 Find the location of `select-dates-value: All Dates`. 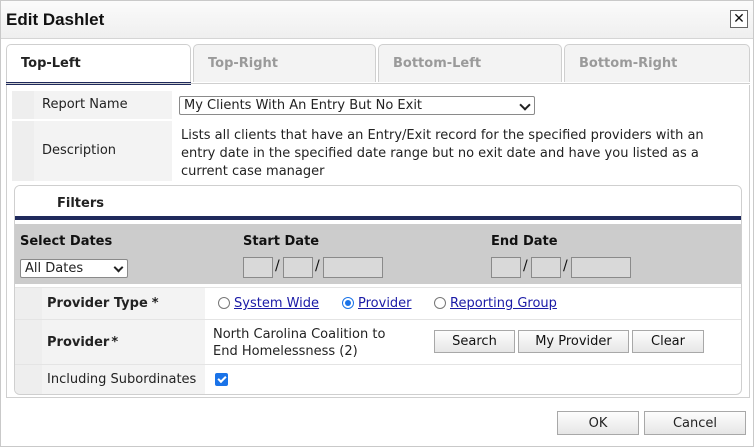

select-dates-value: All Dates is located at coordinates (54, 268).